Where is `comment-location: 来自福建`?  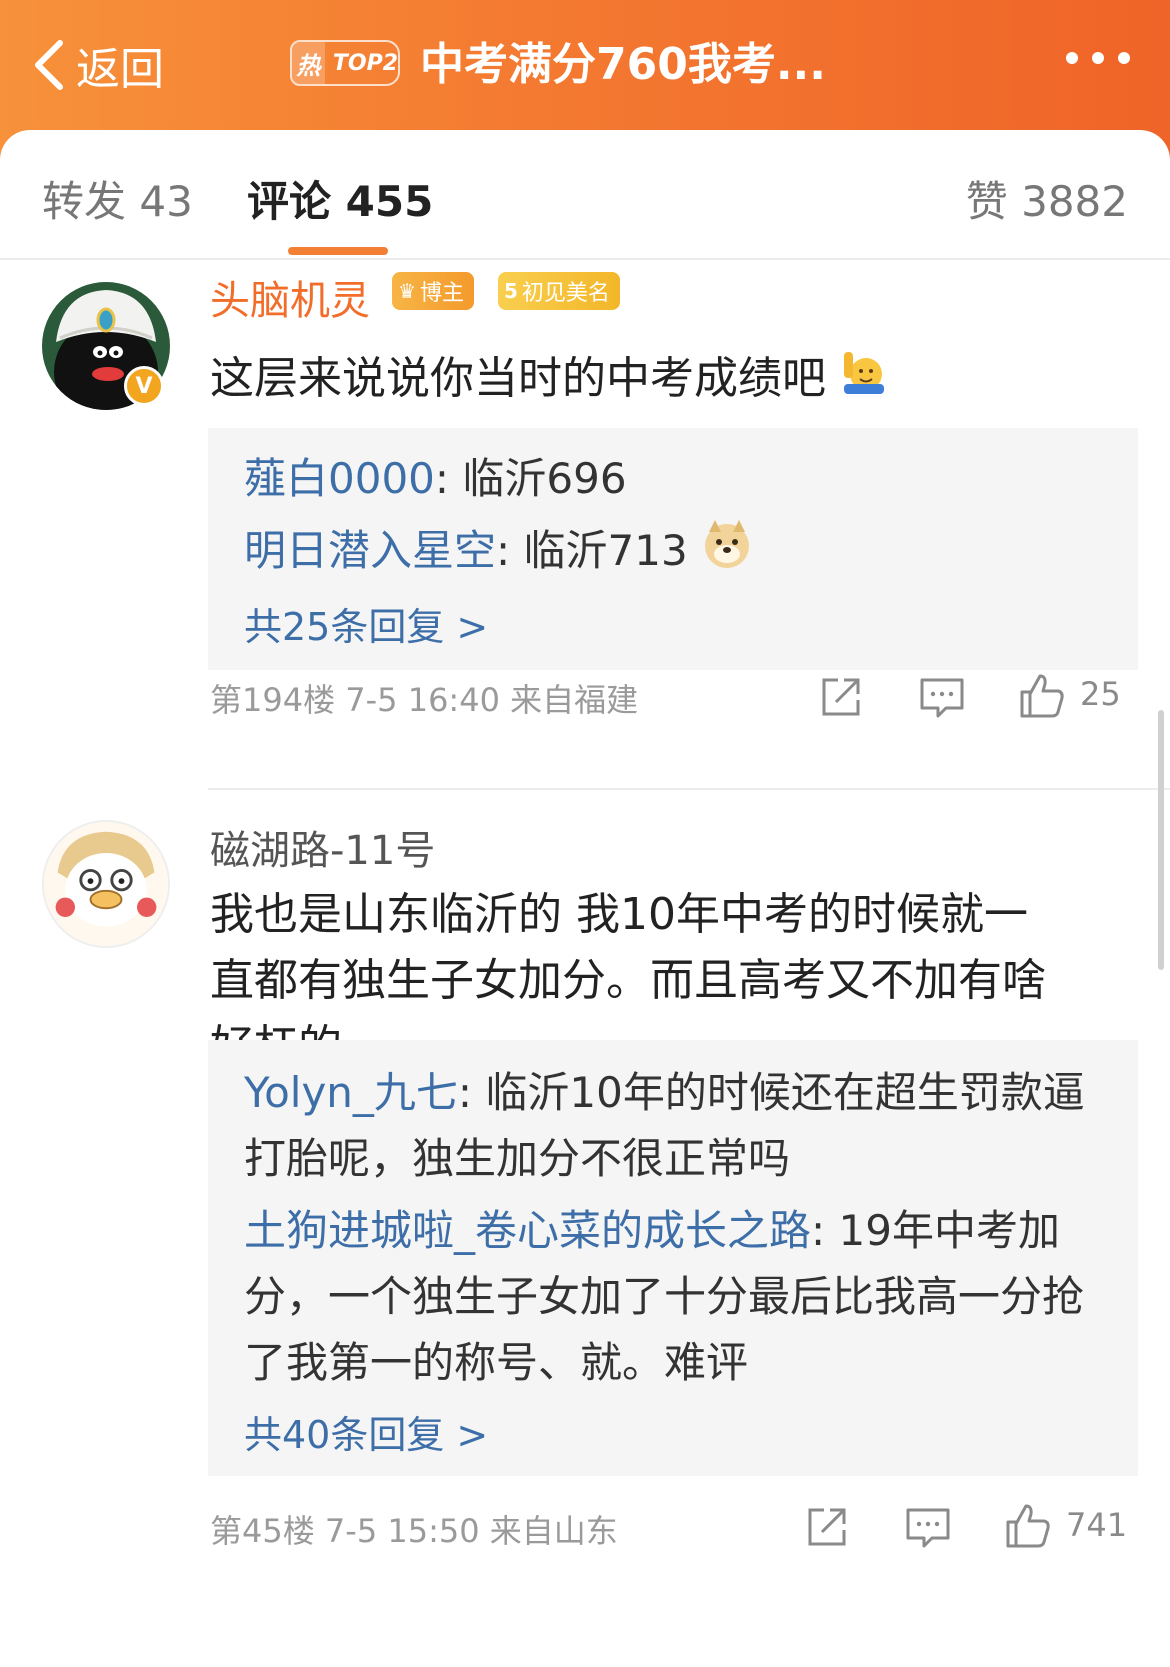
comment-location: 来自福建 is located at coordinates (574, 700).